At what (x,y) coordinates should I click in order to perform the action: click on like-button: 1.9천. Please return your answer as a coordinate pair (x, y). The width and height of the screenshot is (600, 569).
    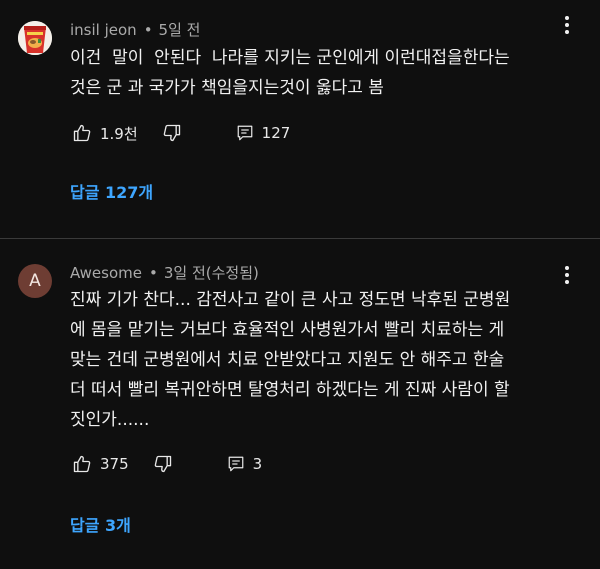
    Looking at the image, I should click on (105, 133).